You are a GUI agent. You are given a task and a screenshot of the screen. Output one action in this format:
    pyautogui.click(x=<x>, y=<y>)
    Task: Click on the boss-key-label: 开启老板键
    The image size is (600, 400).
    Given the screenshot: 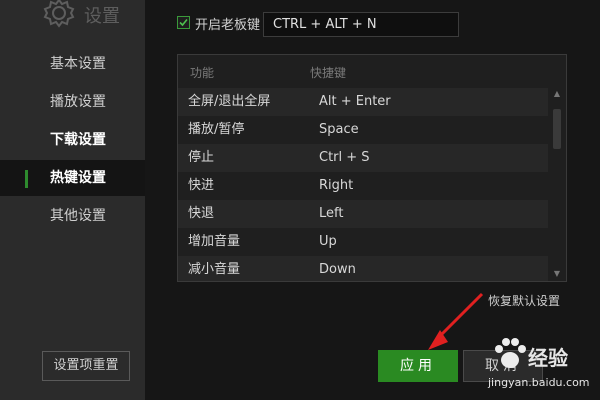 What is the action you would take?
    pyautogui.click(x=227, y=23)
    